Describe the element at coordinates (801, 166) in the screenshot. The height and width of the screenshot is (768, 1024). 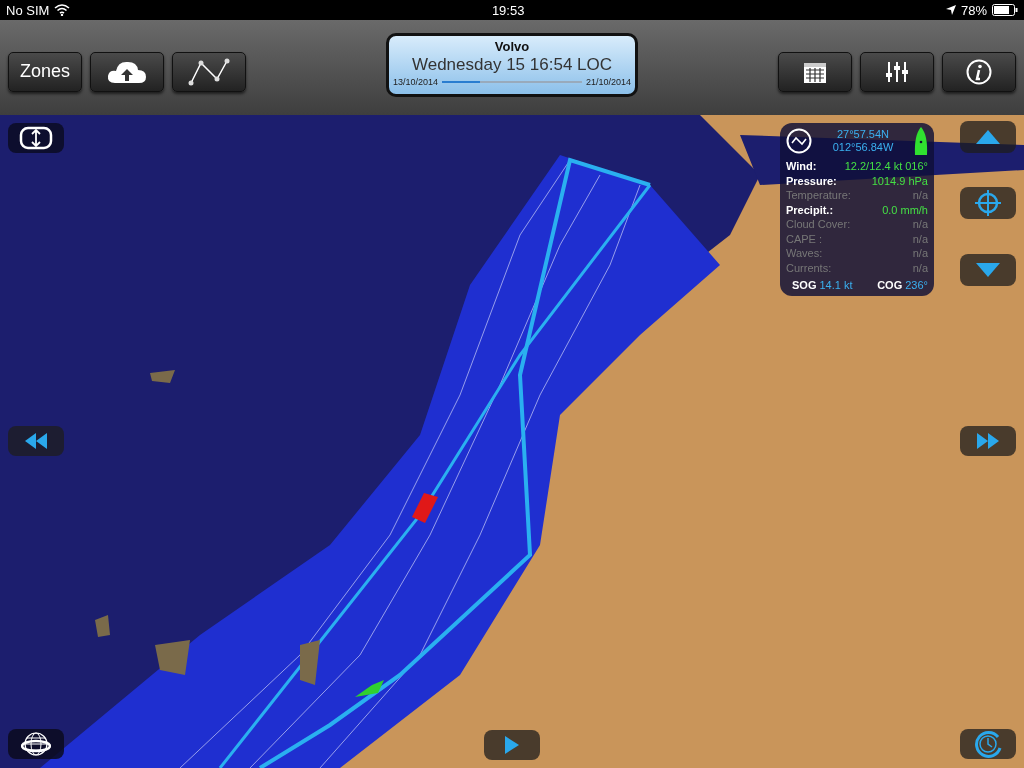
I see `info-label: Wind:` at that location.